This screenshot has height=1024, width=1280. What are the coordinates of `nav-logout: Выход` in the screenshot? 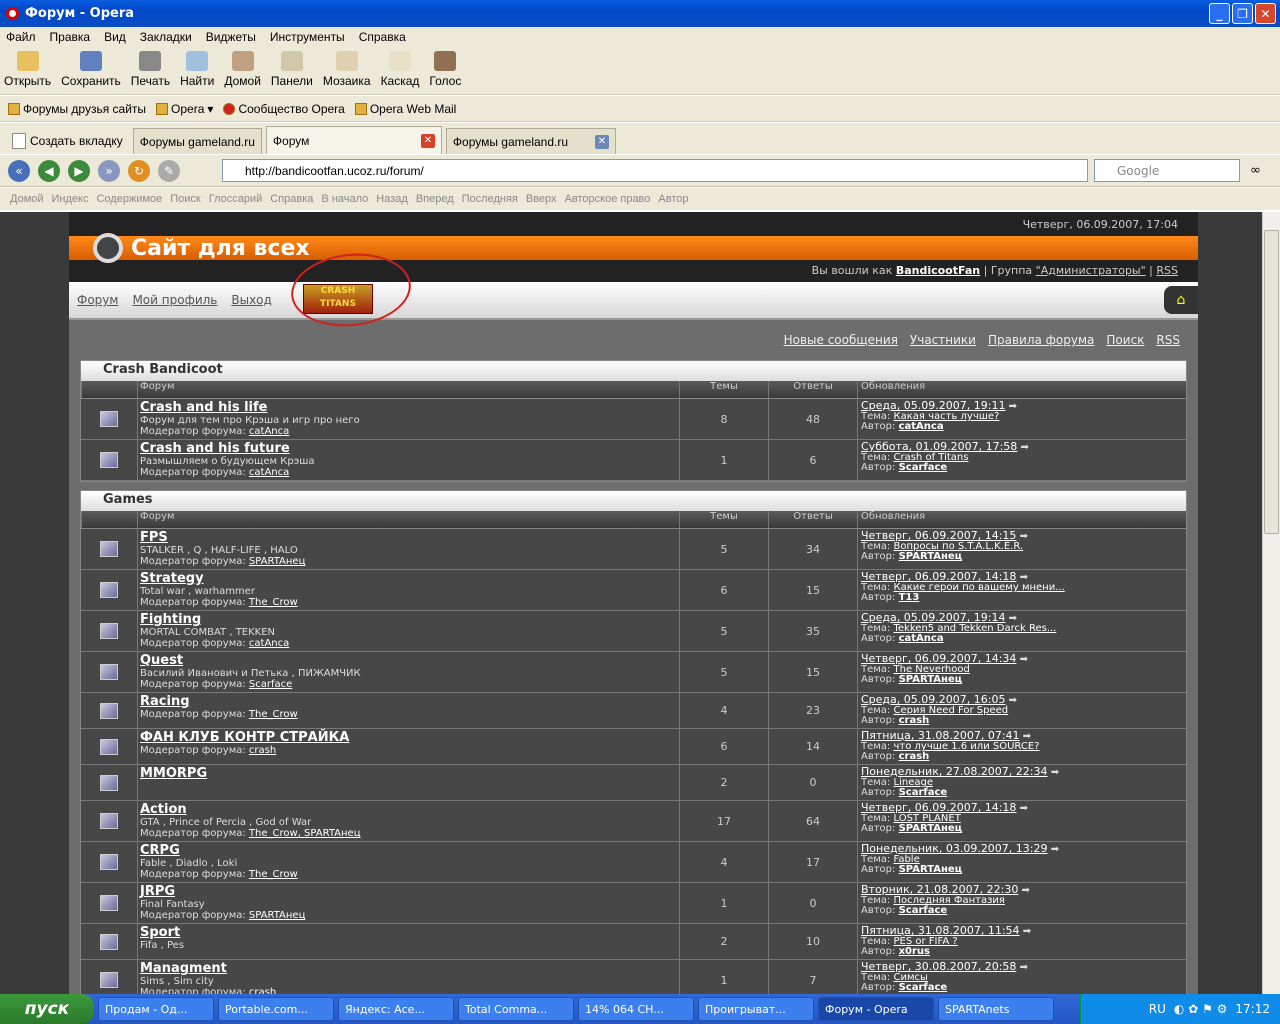 It's located at (251, 300).